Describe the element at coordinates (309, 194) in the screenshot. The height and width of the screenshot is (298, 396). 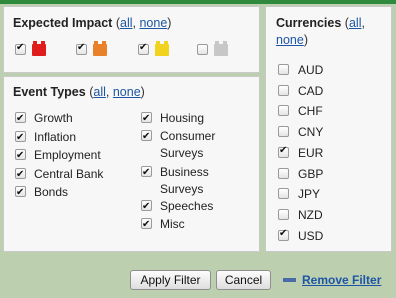
I see `currency-label: JPY` at that location.